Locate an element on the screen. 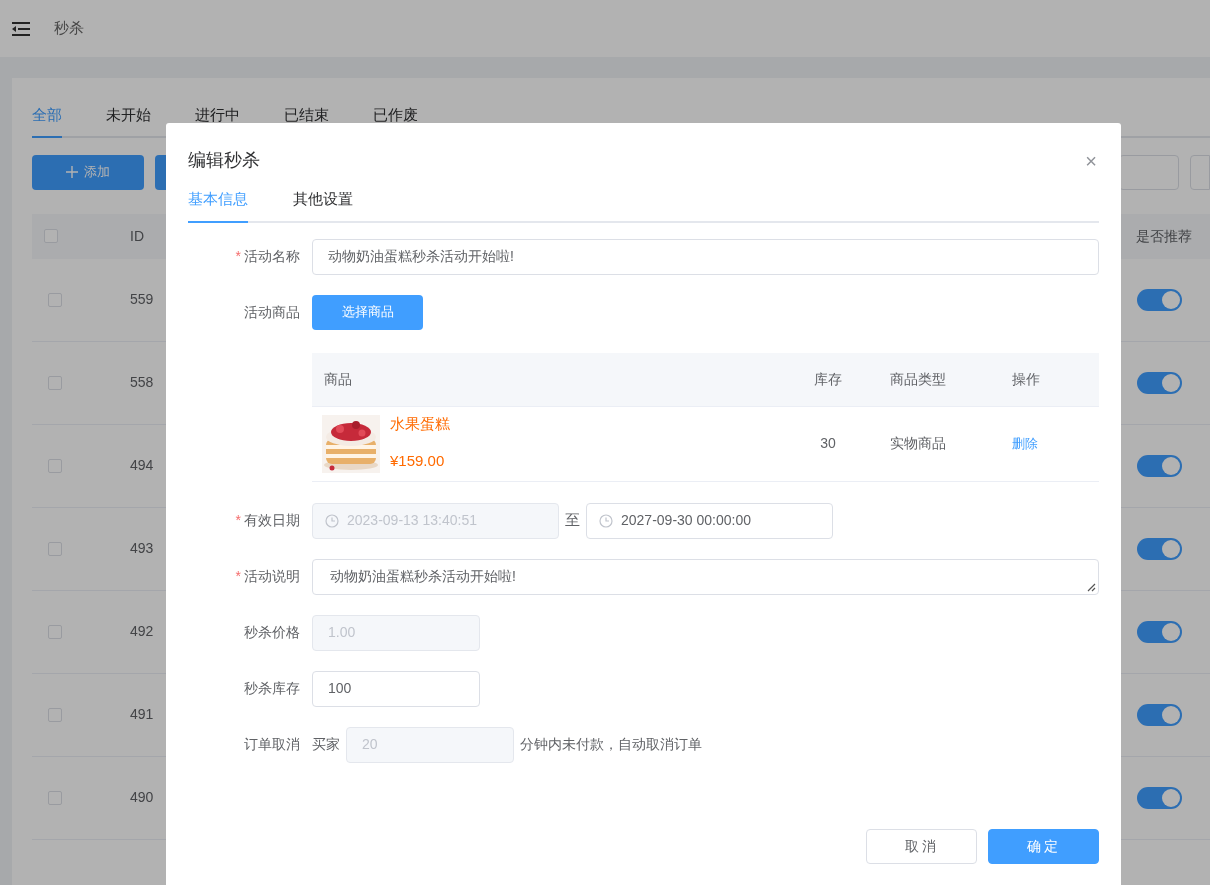 The width and height of the screenshot is (1210, 885). table-cell-text: 558 is located at coordinates (142, 382).